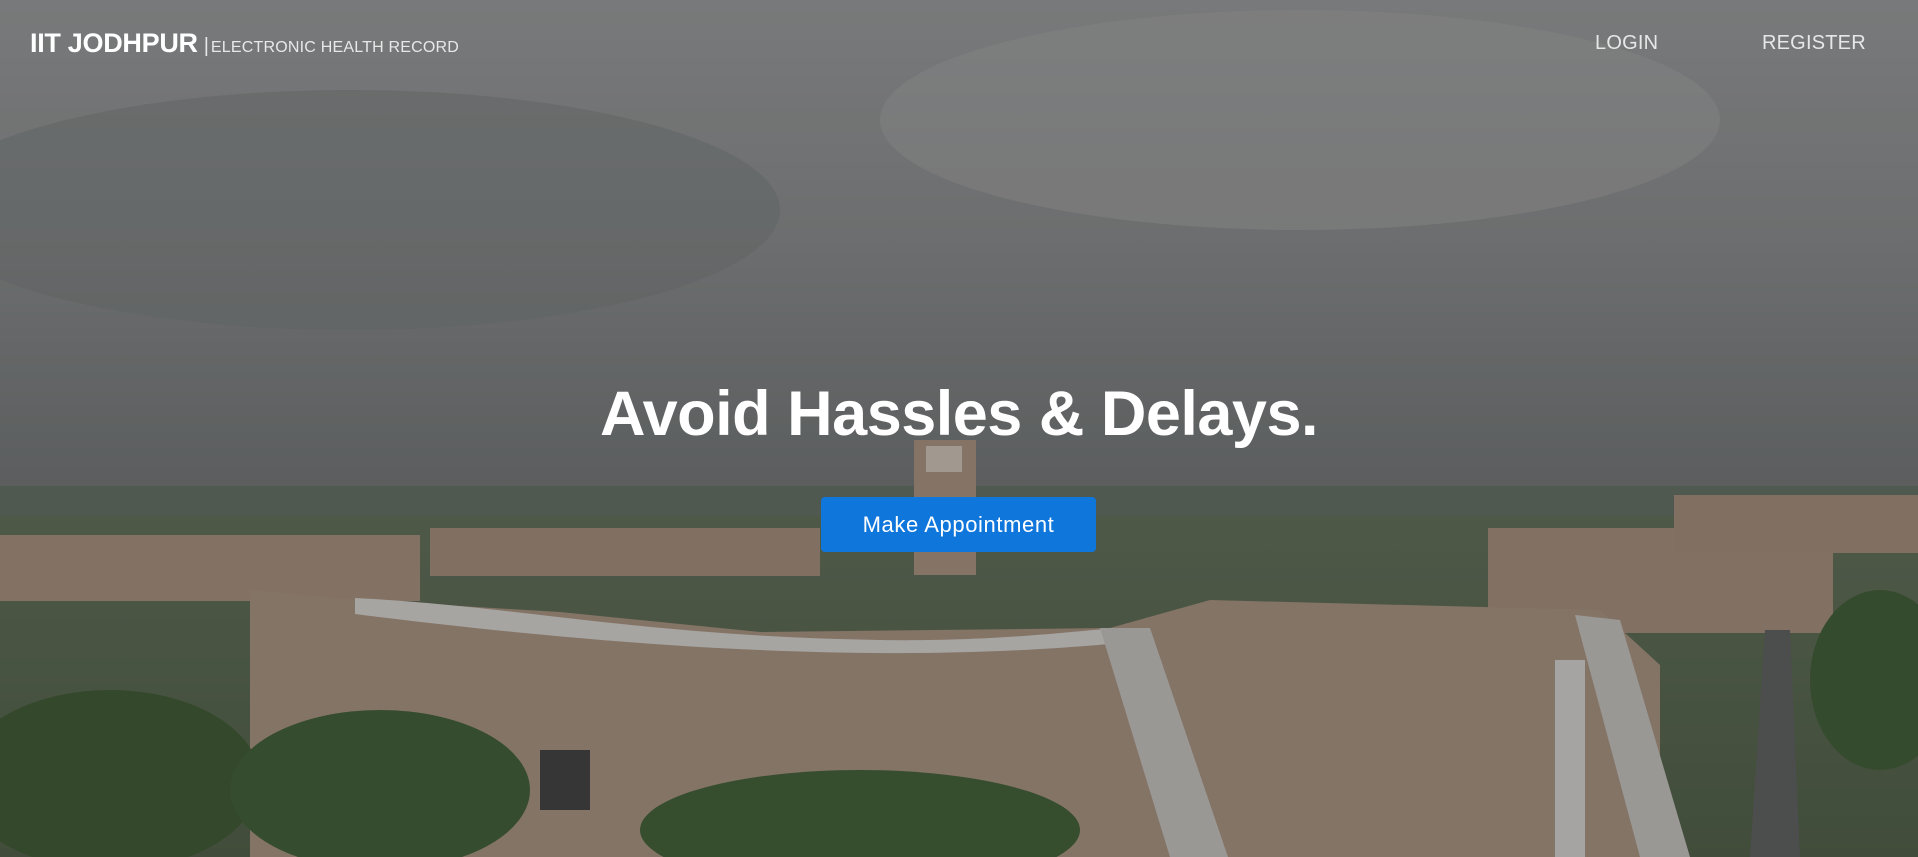 The image size is (1918, 857). What do you see at coordinates (958, 524) in the screenshot?
I see `make-appointment-button: Make Appointment` at bounding box center [958, 524].